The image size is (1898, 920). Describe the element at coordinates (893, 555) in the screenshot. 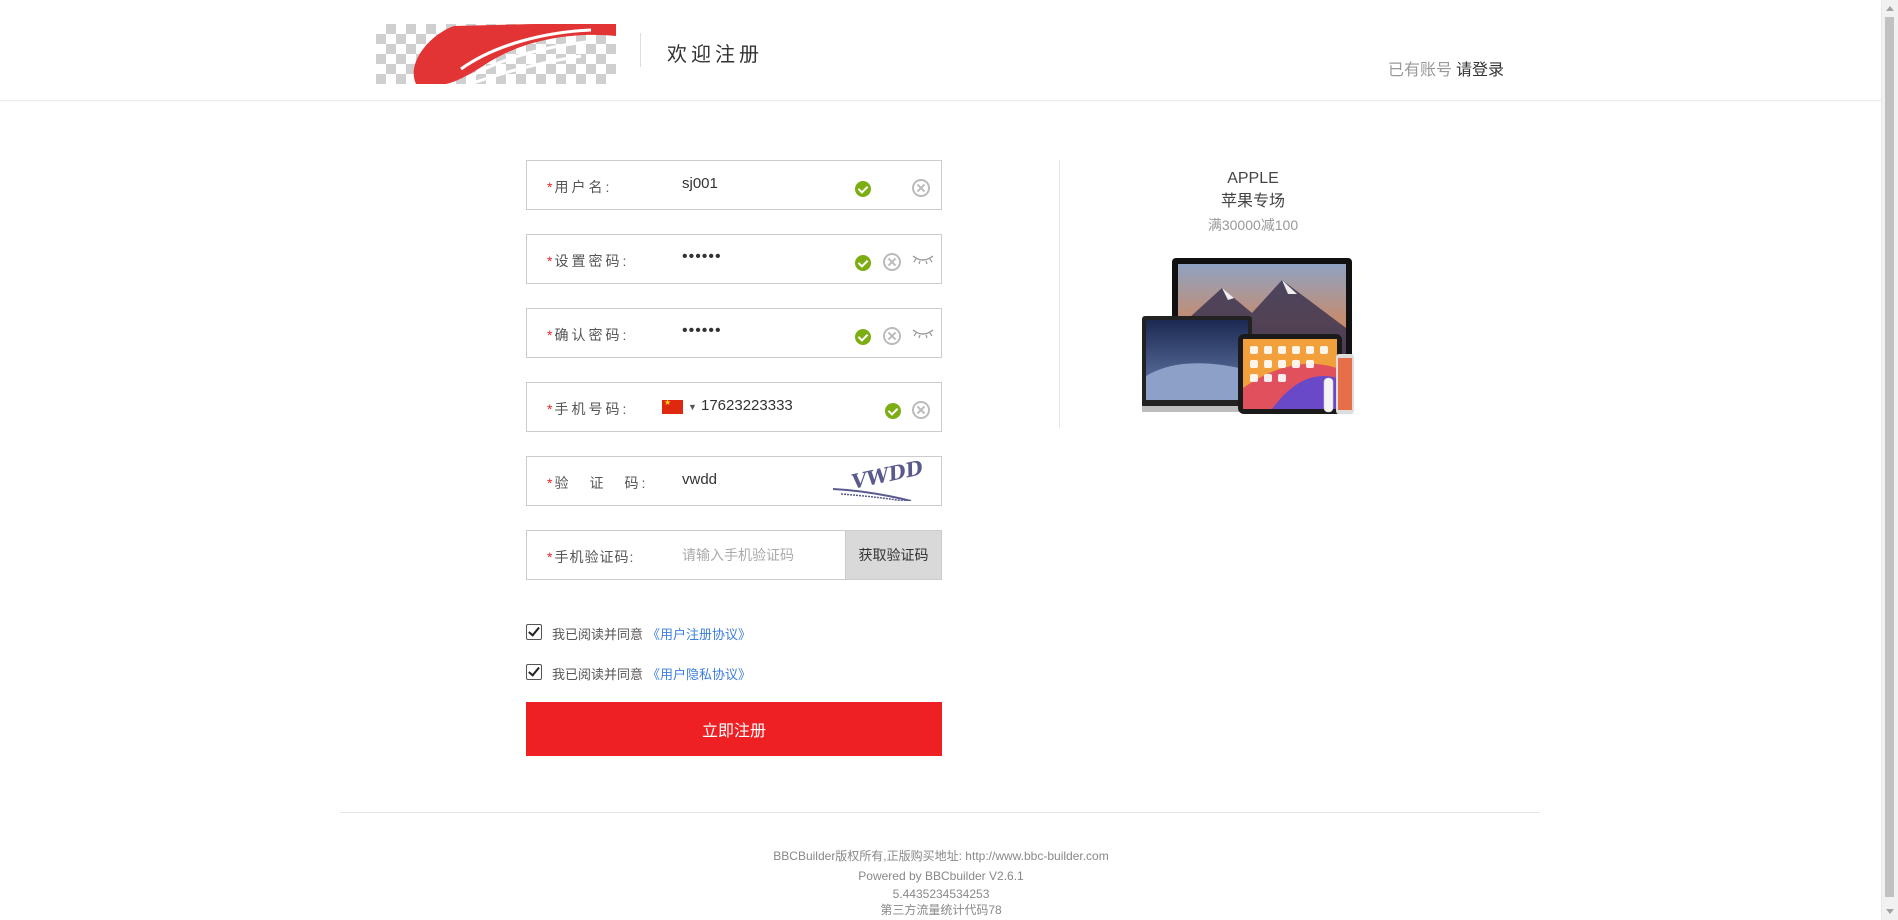

I see `get-sms-code-button: 获取验证码` at that location.